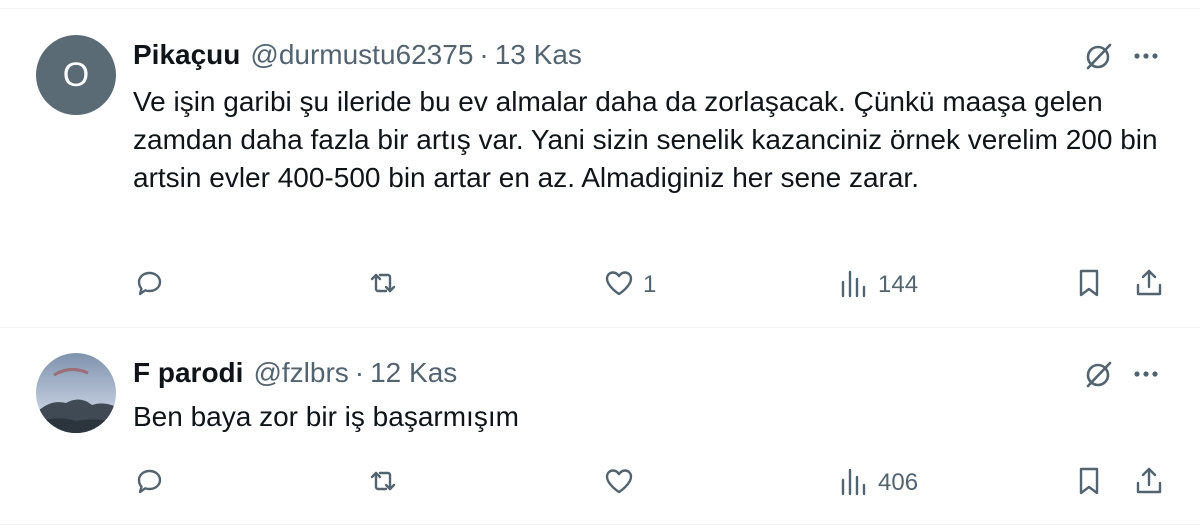  I want to click on like-count: 1, so click(650, 284).